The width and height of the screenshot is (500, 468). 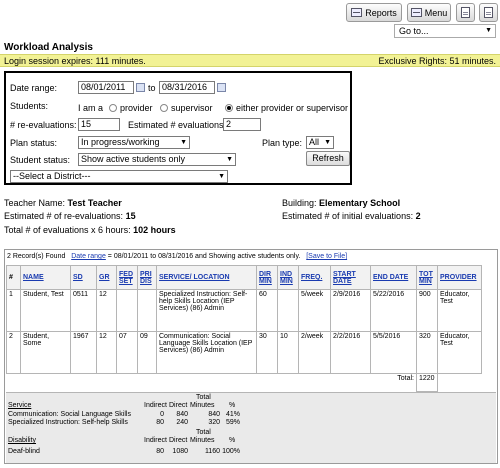 I want to click on document-icon, so click(x=465, y=12).